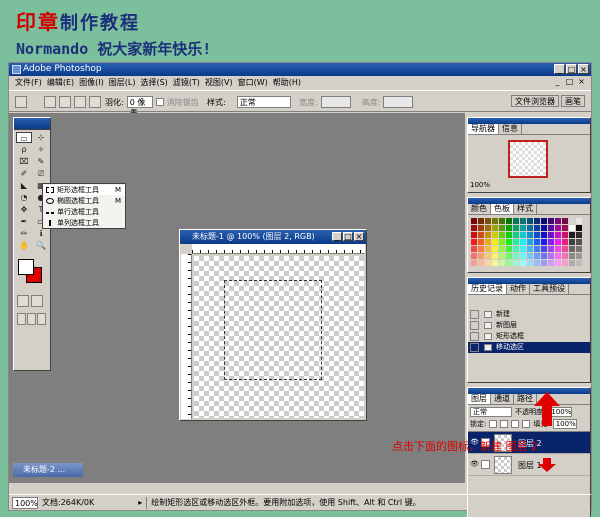 The image size is (600, 517). I want to click on doc-size: 文档:264K/0K, so click(68, 502).